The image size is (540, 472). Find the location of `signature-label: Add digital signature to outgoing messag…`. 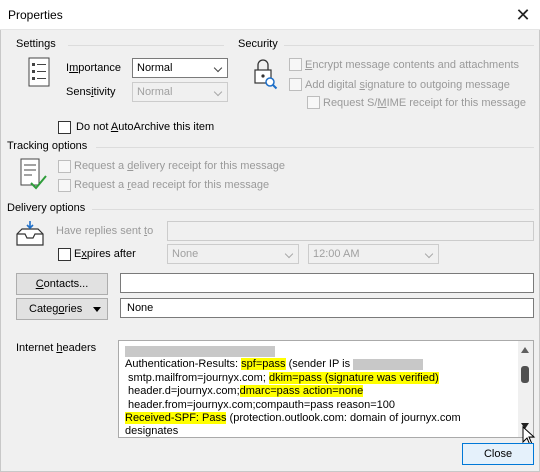

signature-label: Add digital signature to outgoing messag… is located at coordinates (407, 85).